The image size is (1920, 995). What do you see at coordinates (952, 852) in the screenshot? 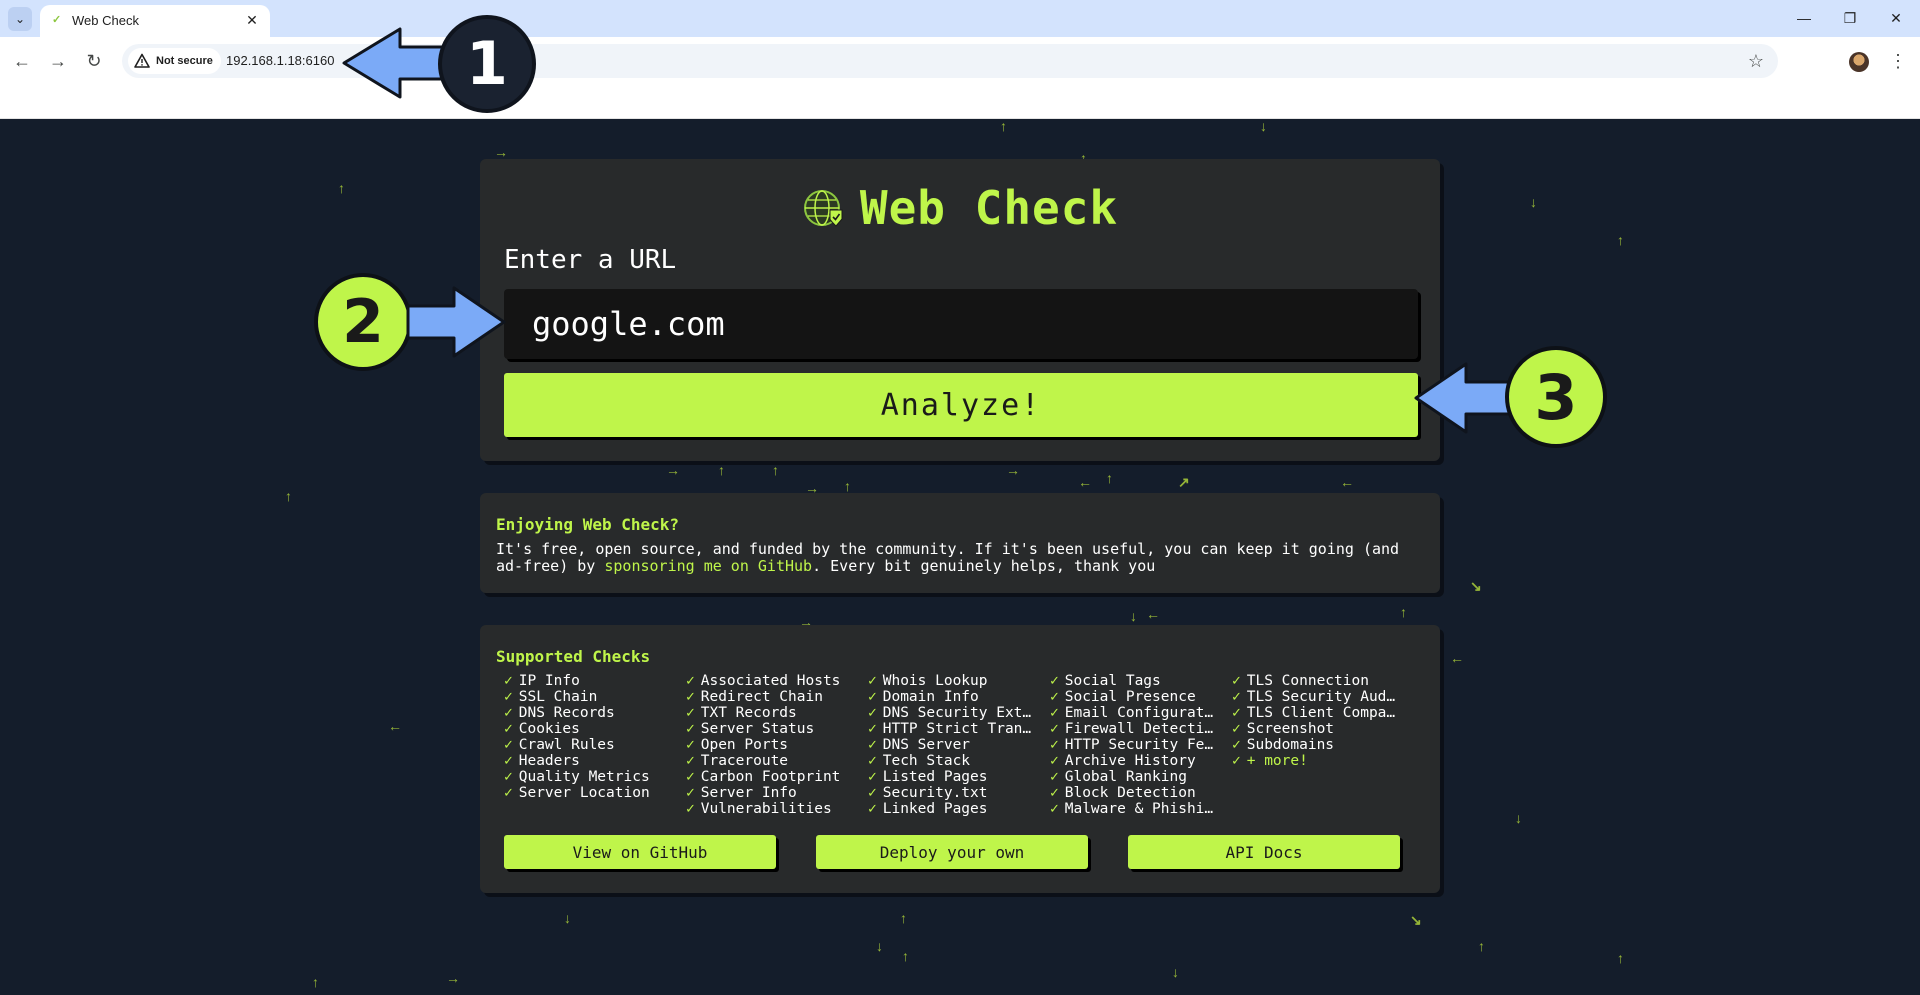
I see `deploy-your-own-button: Deploy your own` at bounding box center [952, 852].